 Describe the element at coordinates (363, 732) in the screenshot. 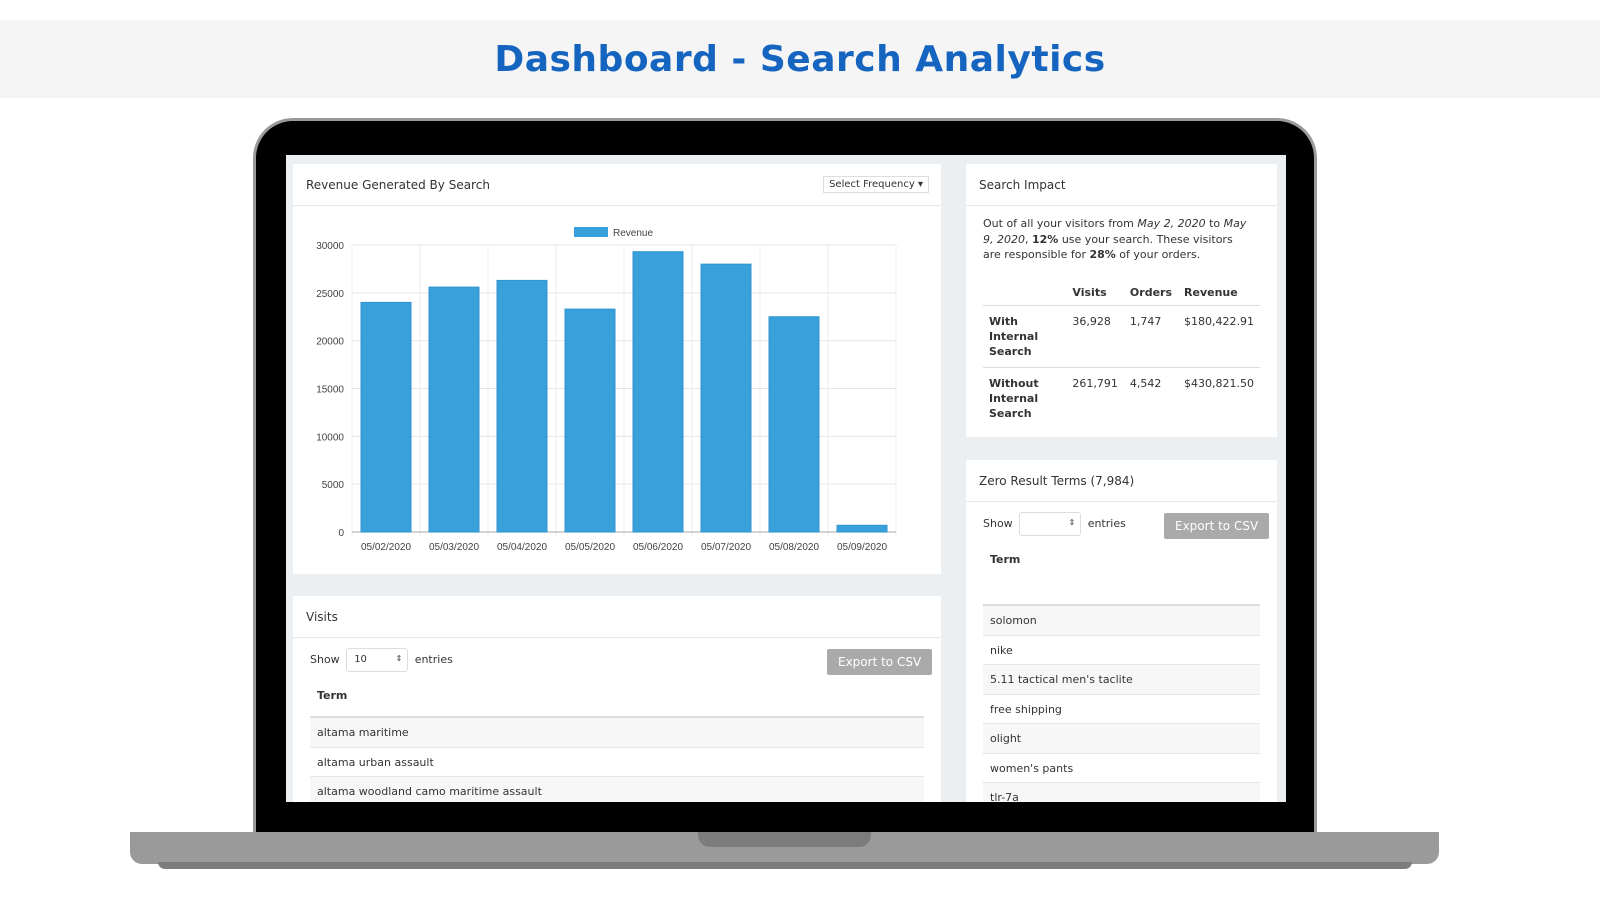

I see `term-cell: altama maritime` at that location.